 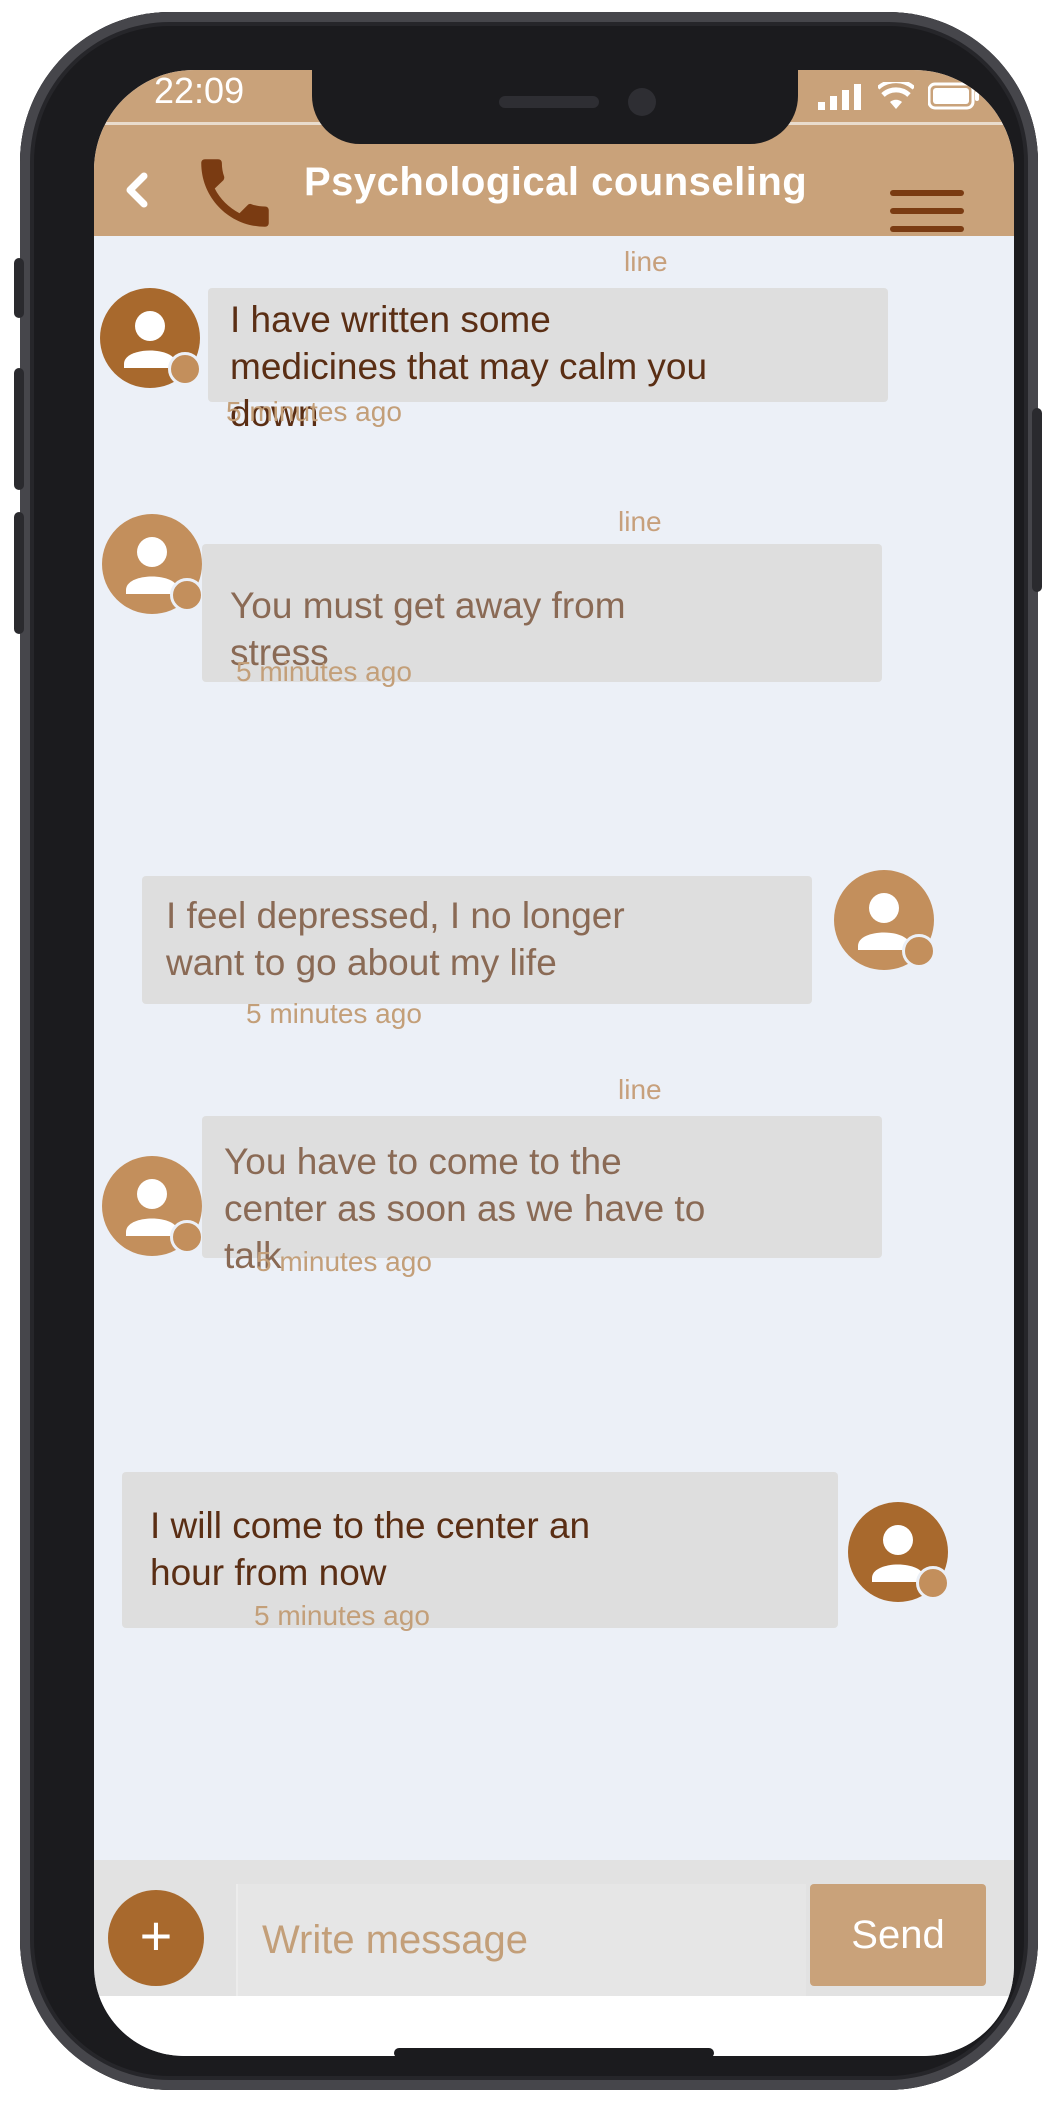 I want to click on chevron-left-icon, so click(x=137, y=190).